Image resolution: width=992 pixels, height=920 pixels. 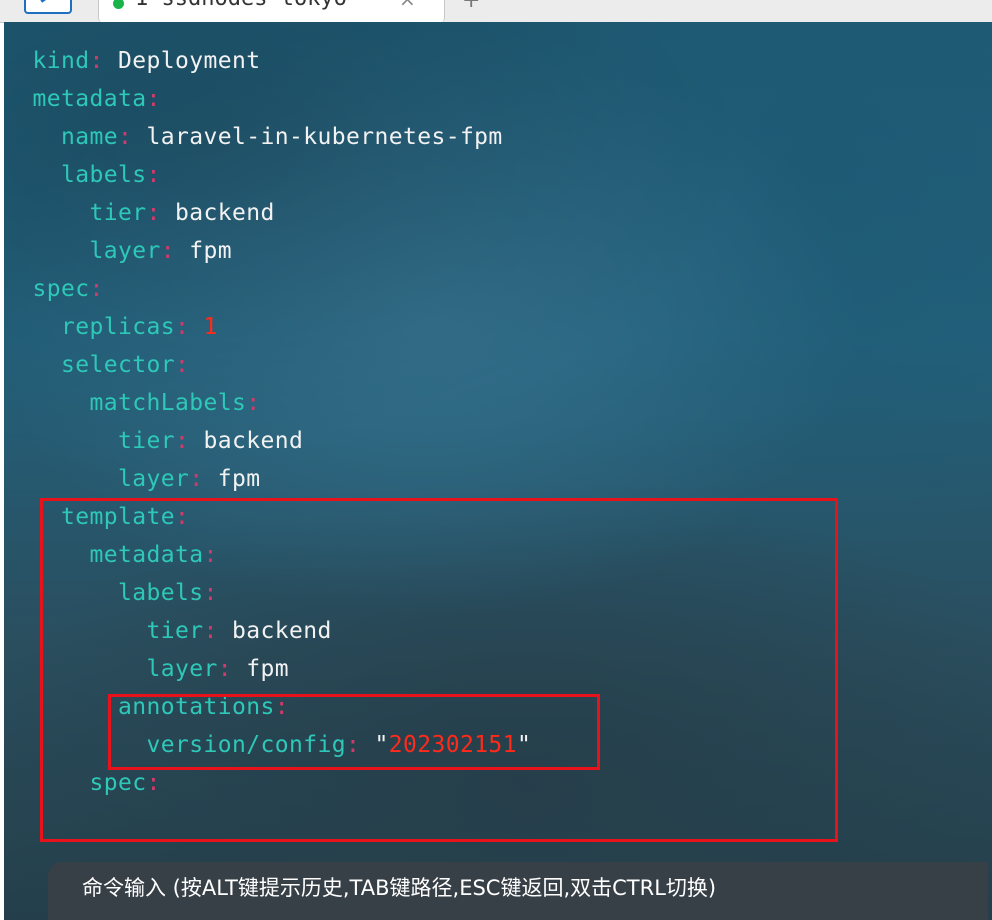 What do you see at coordinates (118, 365) in the screenshot?
I see `yaml-key: selector` at bounding box center [118, 365].